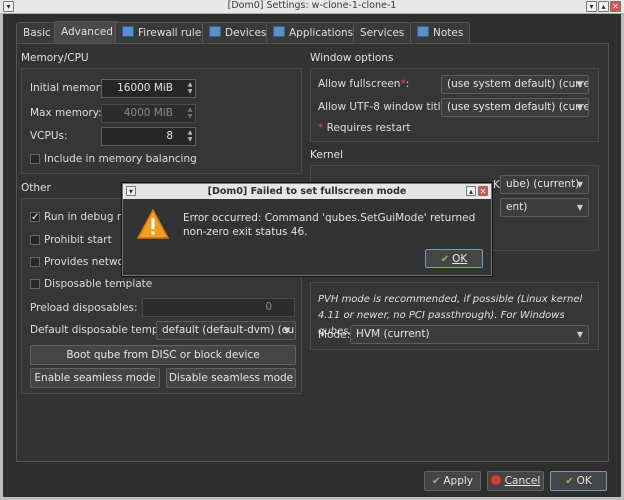 This screenshot has width=624, height=500. What do you see at coordinates (454, 258) in the screenshot?
I see `dialog-ok-button: ✔ OK` at bounding box center [454, 258].